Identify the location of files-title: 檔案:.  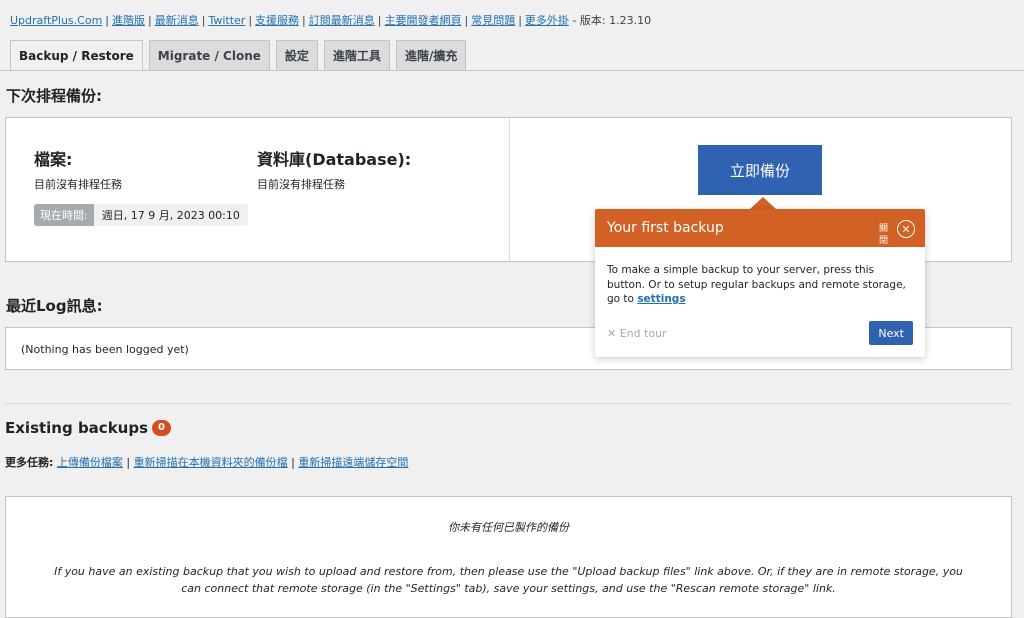
(53, 159).